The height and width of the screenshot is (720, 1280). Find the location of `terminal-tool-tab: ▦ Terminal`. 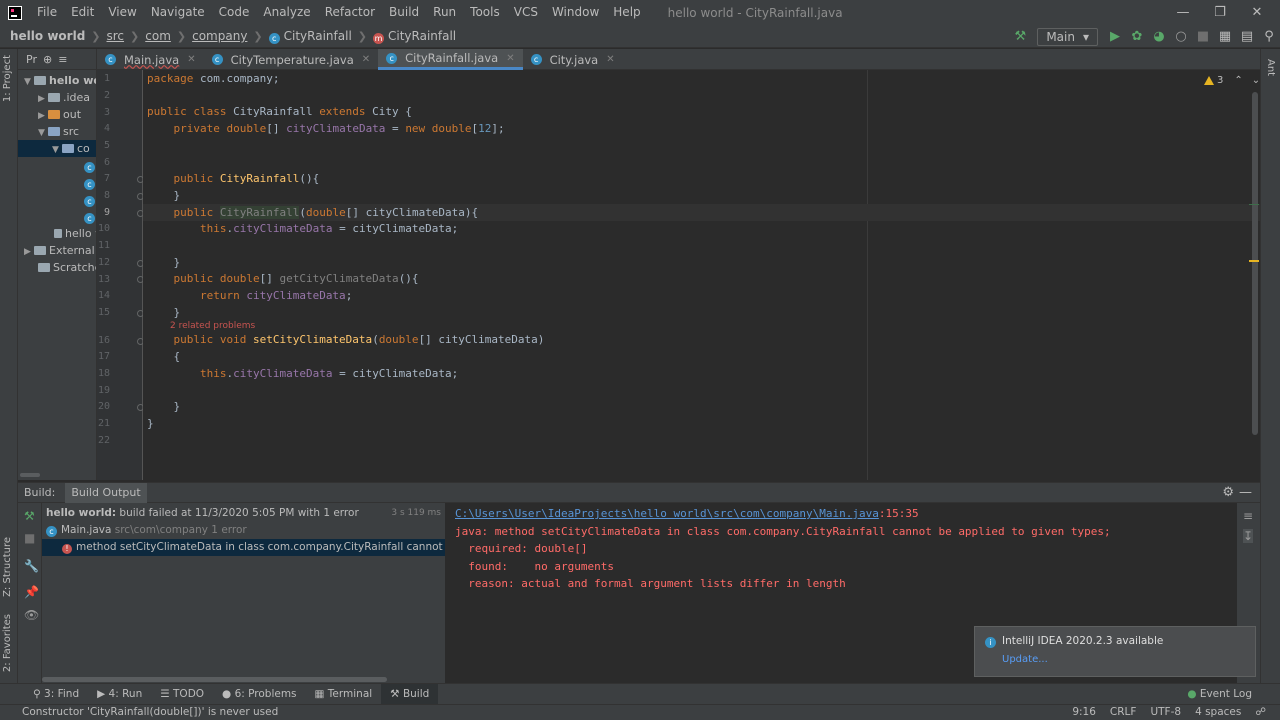

terminal-tool-tab: ▦ Terminal is located at coordinates (344, 694).